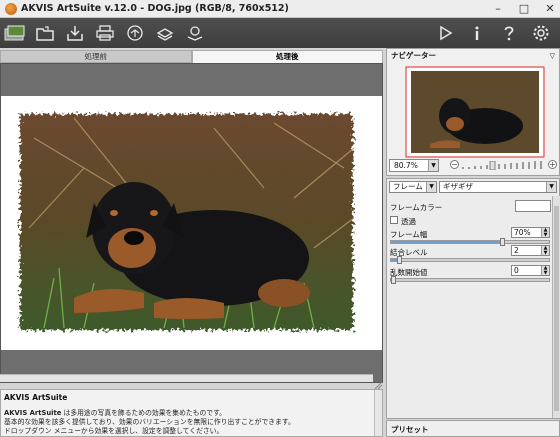  Describe the element at coordinates (473, 56) in the screenshot. I see `navigator-header: ナビゲーター ▽` at that location.